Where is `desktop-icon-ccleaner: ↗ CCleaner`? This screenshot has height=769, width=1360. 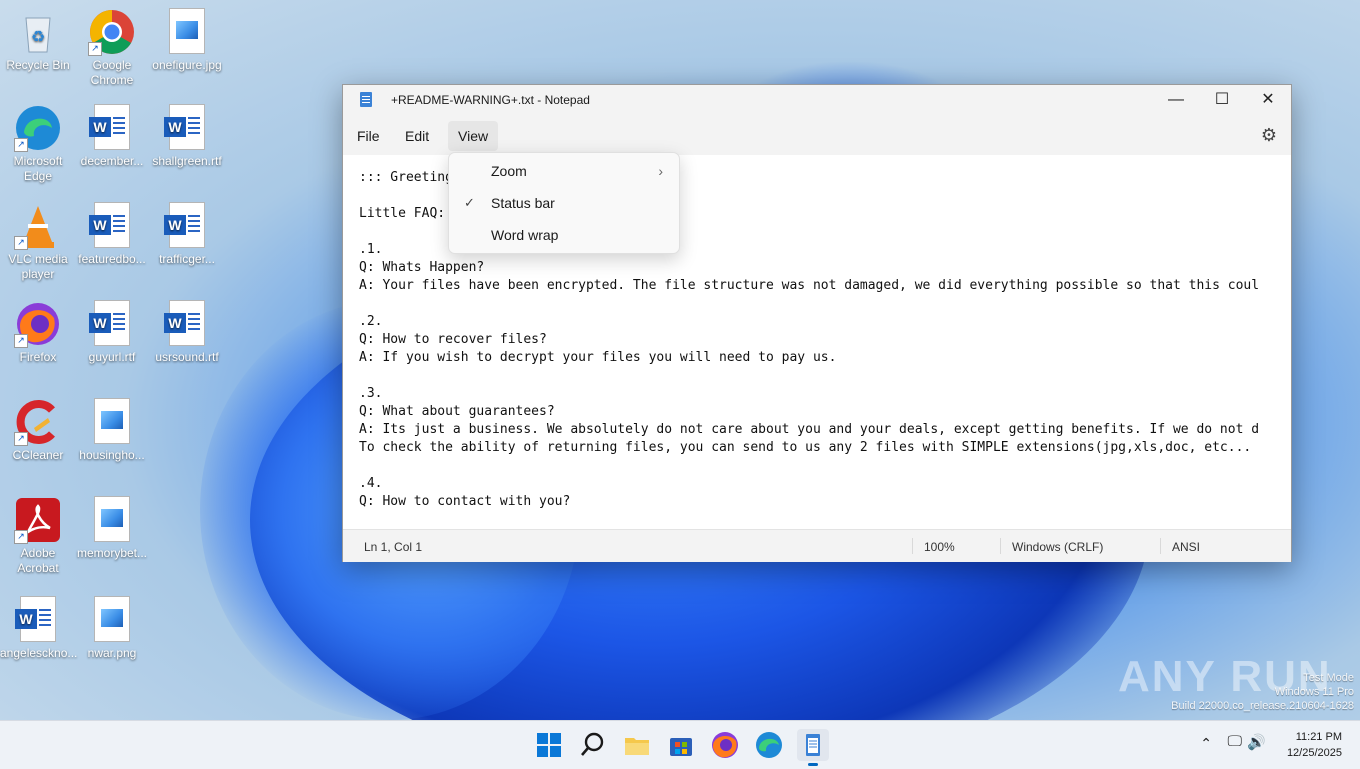 desktop-icon-ccleaner: ↗ CCleaner is located at coordinates (38, 430).